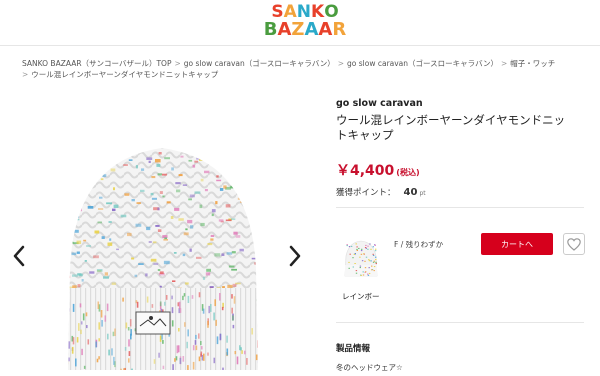 This screenshot has width=600, height=376. What do you see at coordinates (408, 172) in the screenshot?
I see `tax-label: (税込)` at bounding box center [408, 172].